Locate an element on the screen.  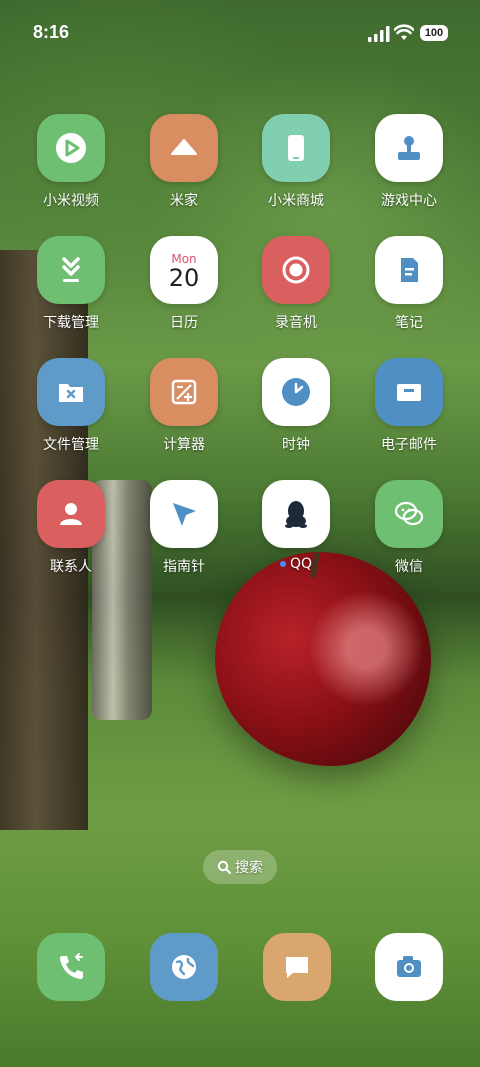
status-bar: 8:16 100 is located at coordinates (240, 32).